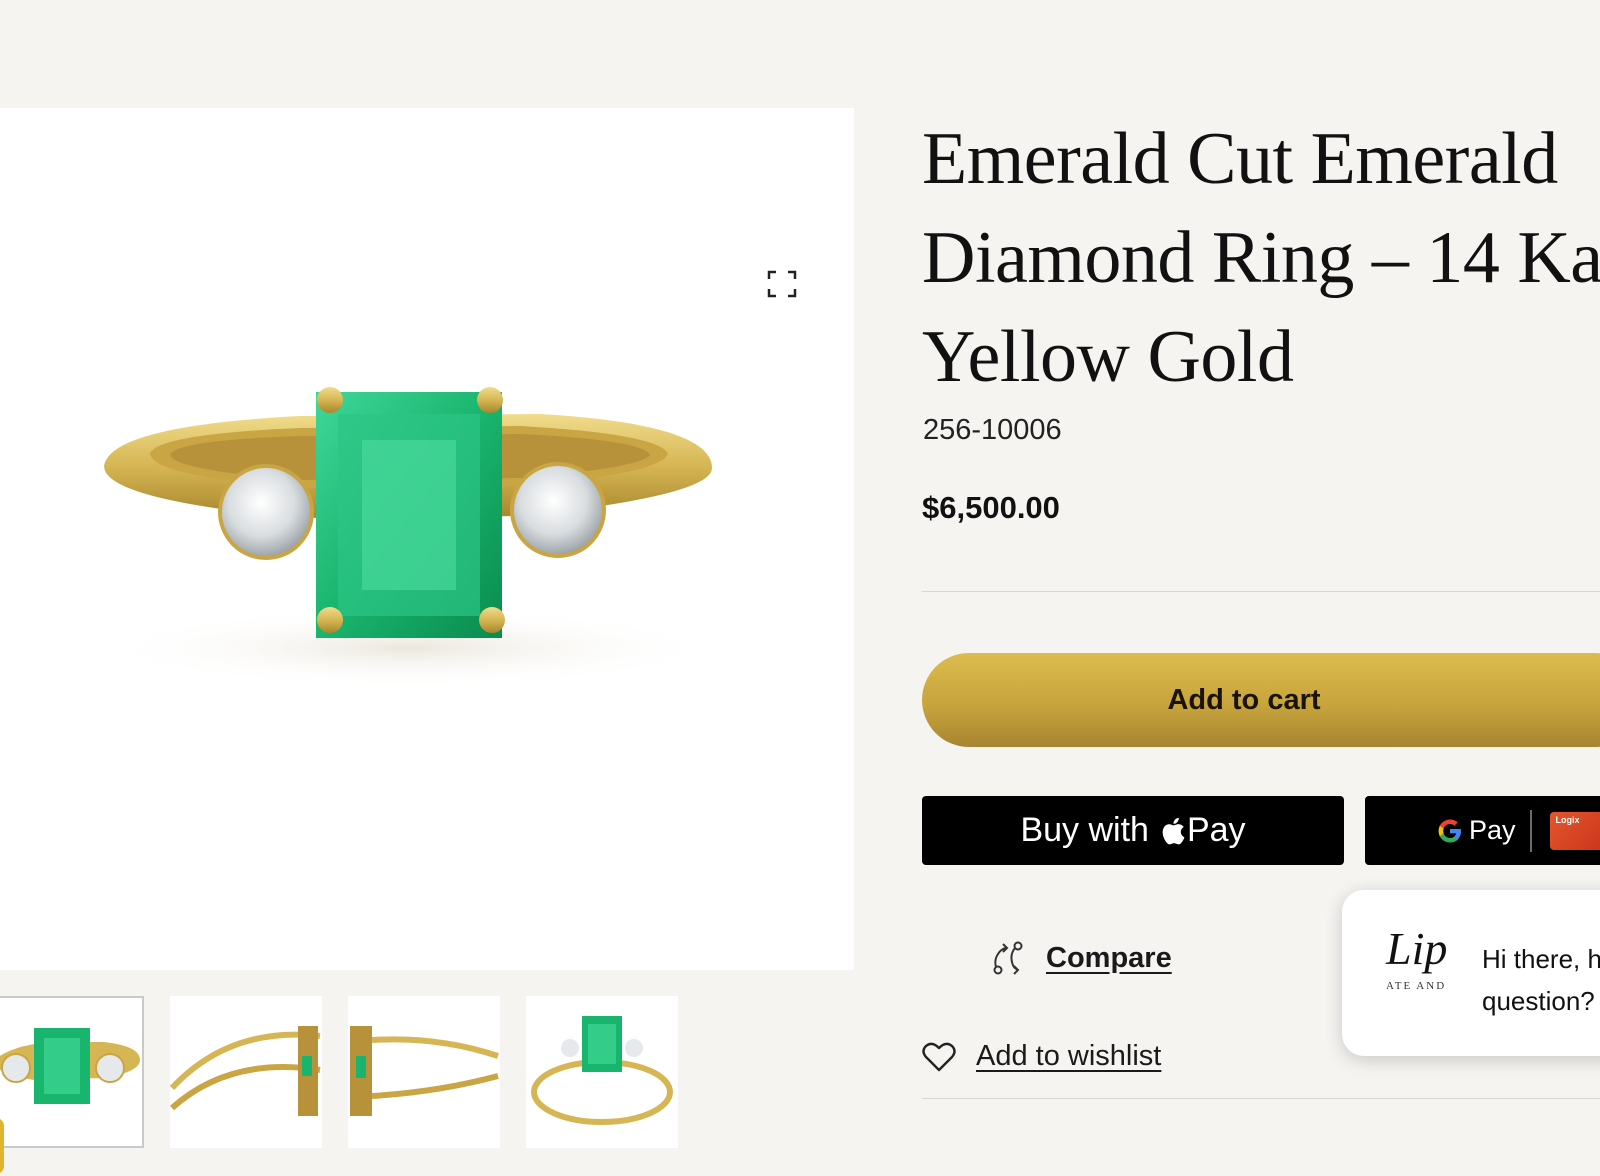 The height and width of the screenshot is (1176, 1600). I want to click on store-logo-subtext: ATE AND, so click(1416, 986).